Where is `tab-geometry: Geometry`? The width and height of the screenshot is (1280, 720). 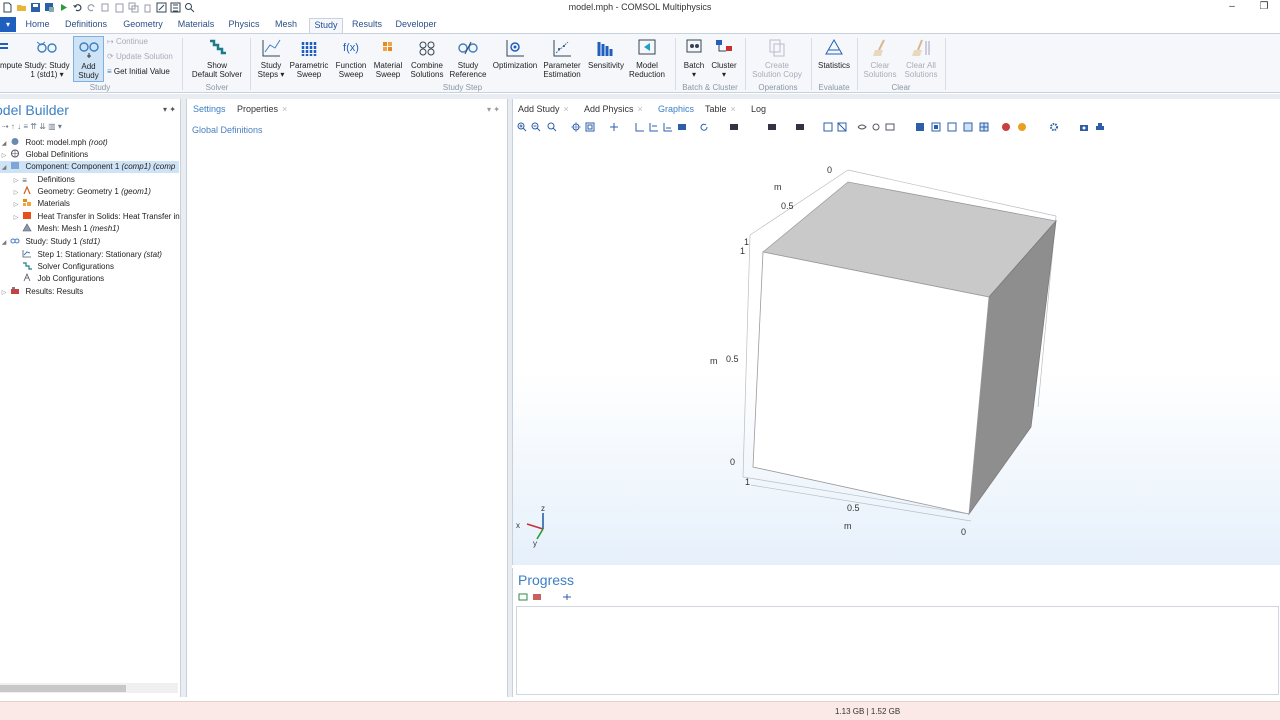 tab-geometry: Geometry is located at coordinates (143, 25).